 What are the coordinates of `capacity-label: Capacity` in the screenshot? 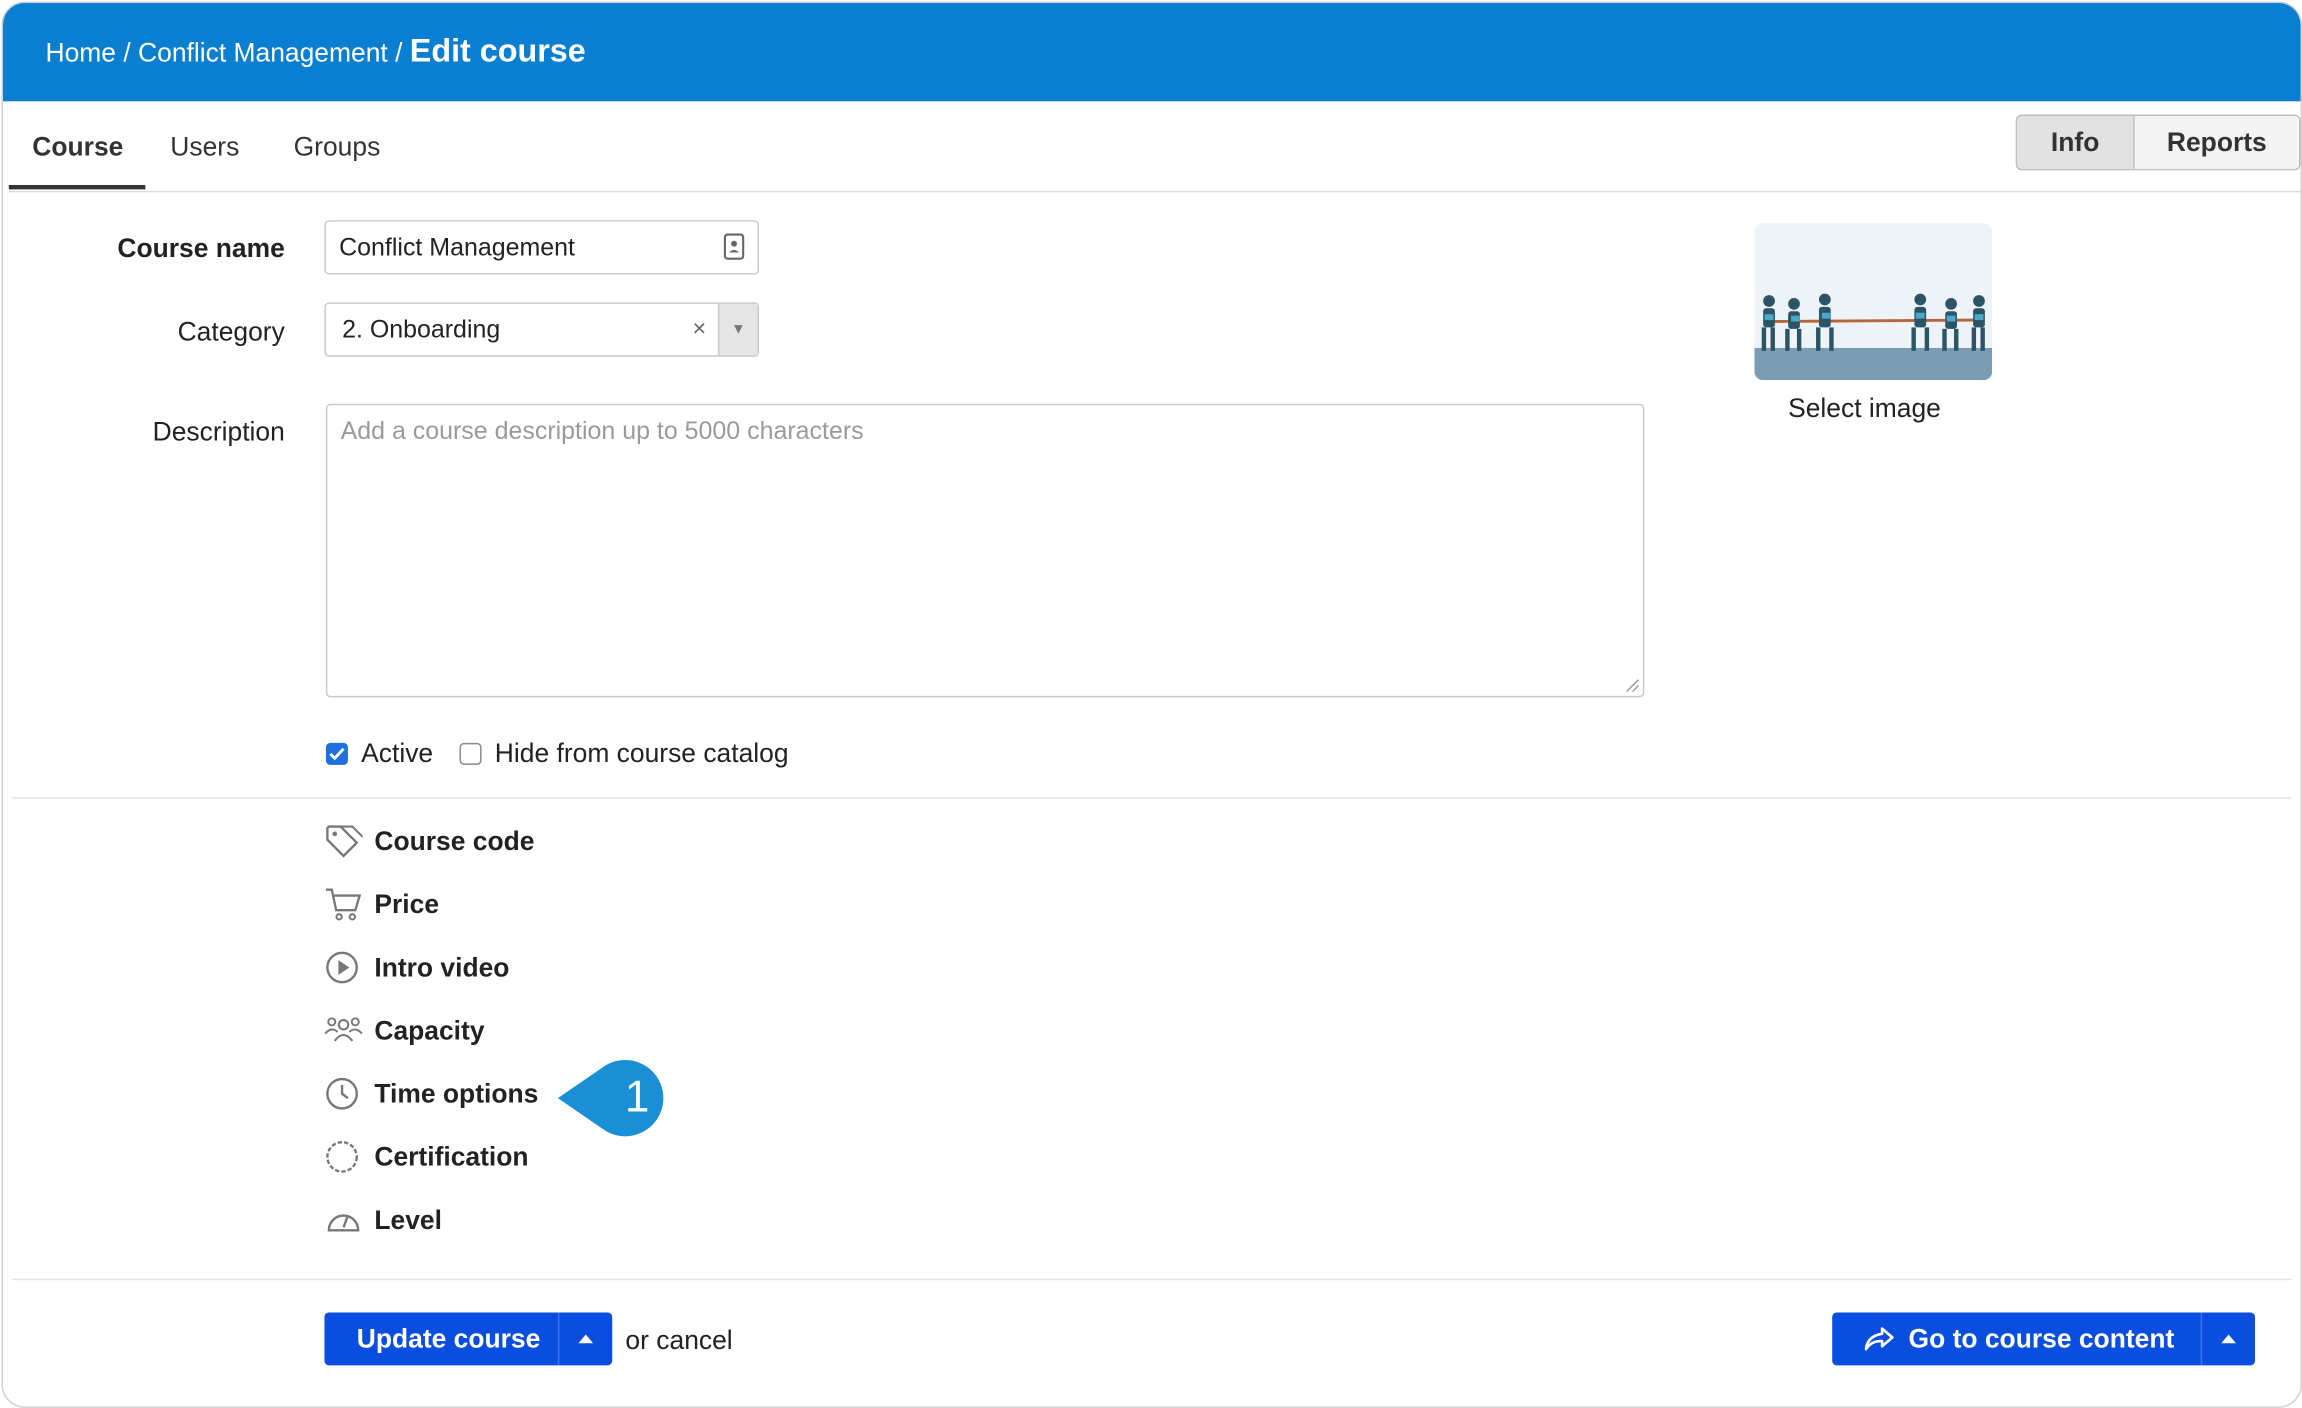 It's located at (429, 1030).